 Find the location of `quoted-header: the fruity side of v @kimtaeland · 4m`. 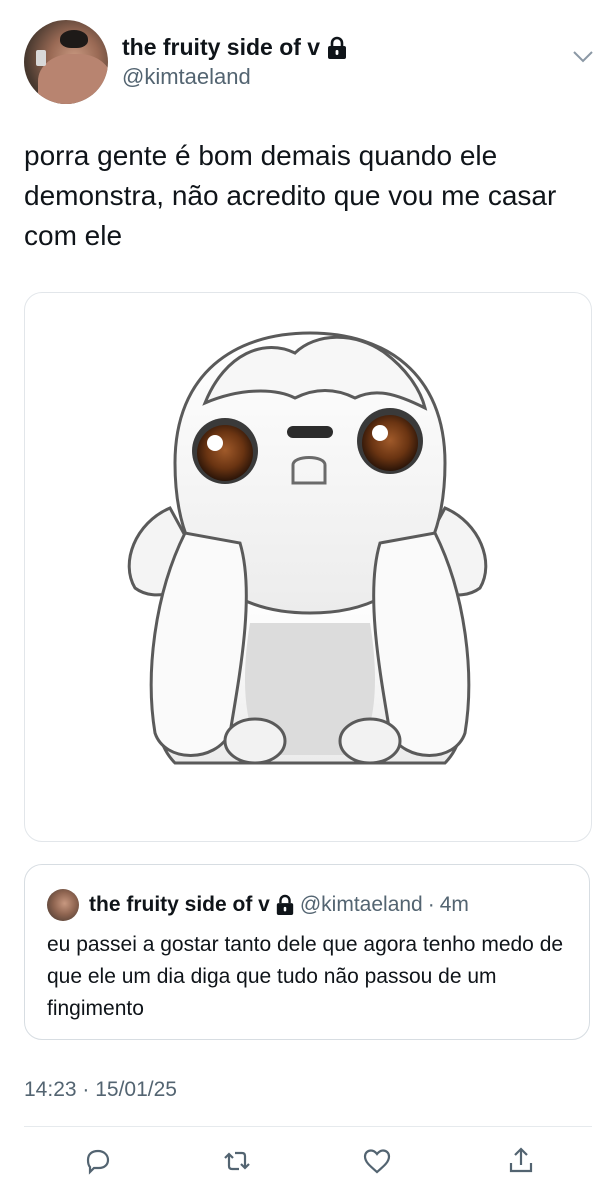

quoted-header: the fruity side of v @kimtaeland · 4m is located at coordinates (279, 905).